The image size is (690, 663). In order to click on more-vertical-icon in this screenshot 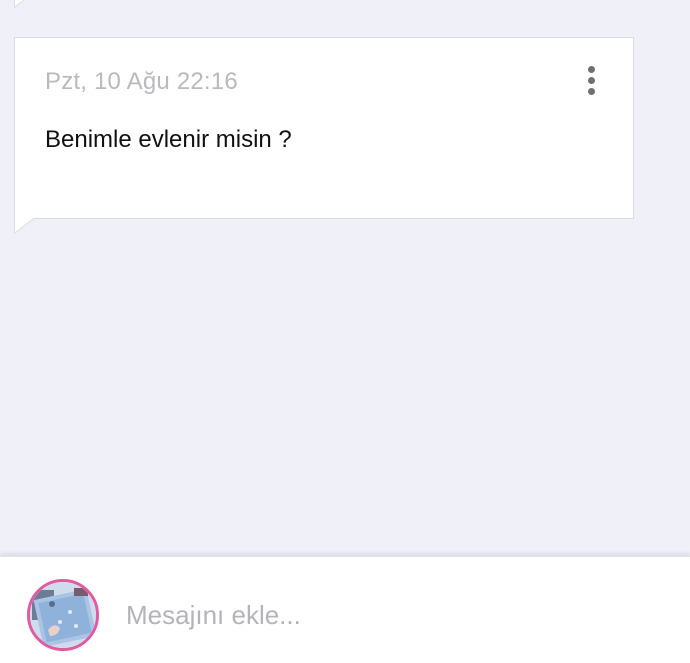, I will do `click(591, 80)`.